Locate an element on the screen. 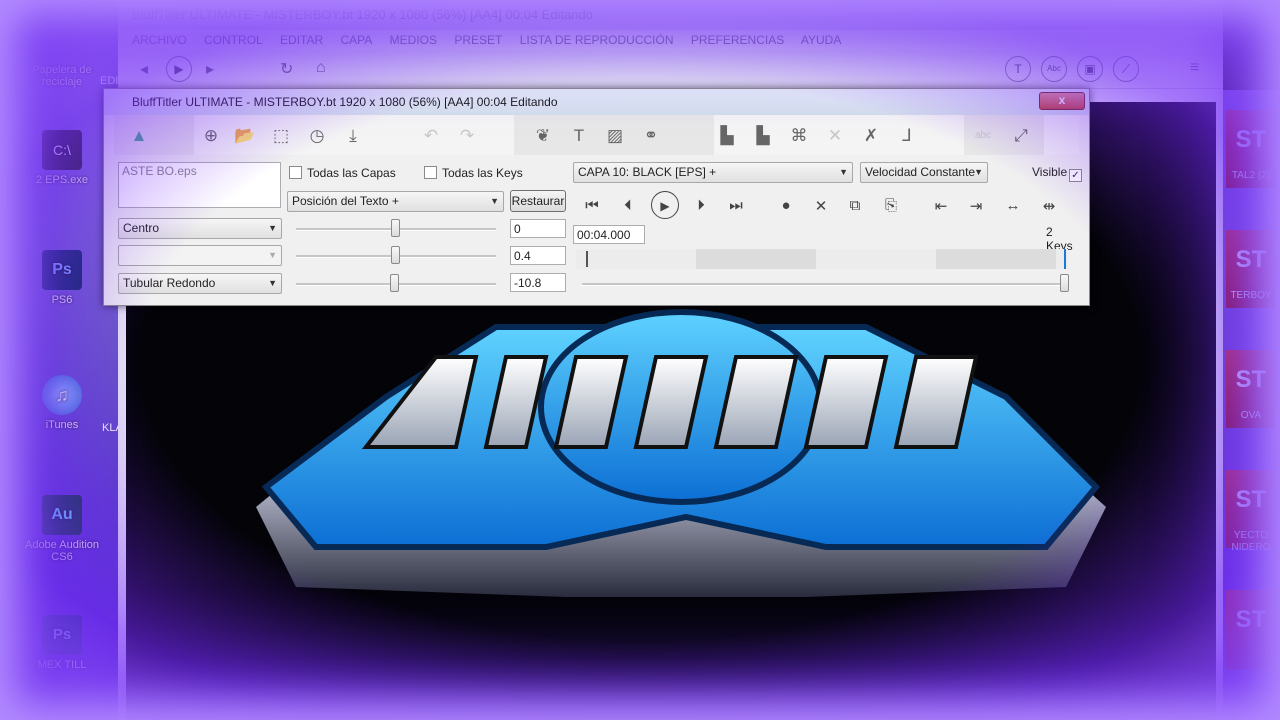 This screenshot has width=1280, height=720. speed-select-value: Velocidad Constante is located at coordinates (920, 172).